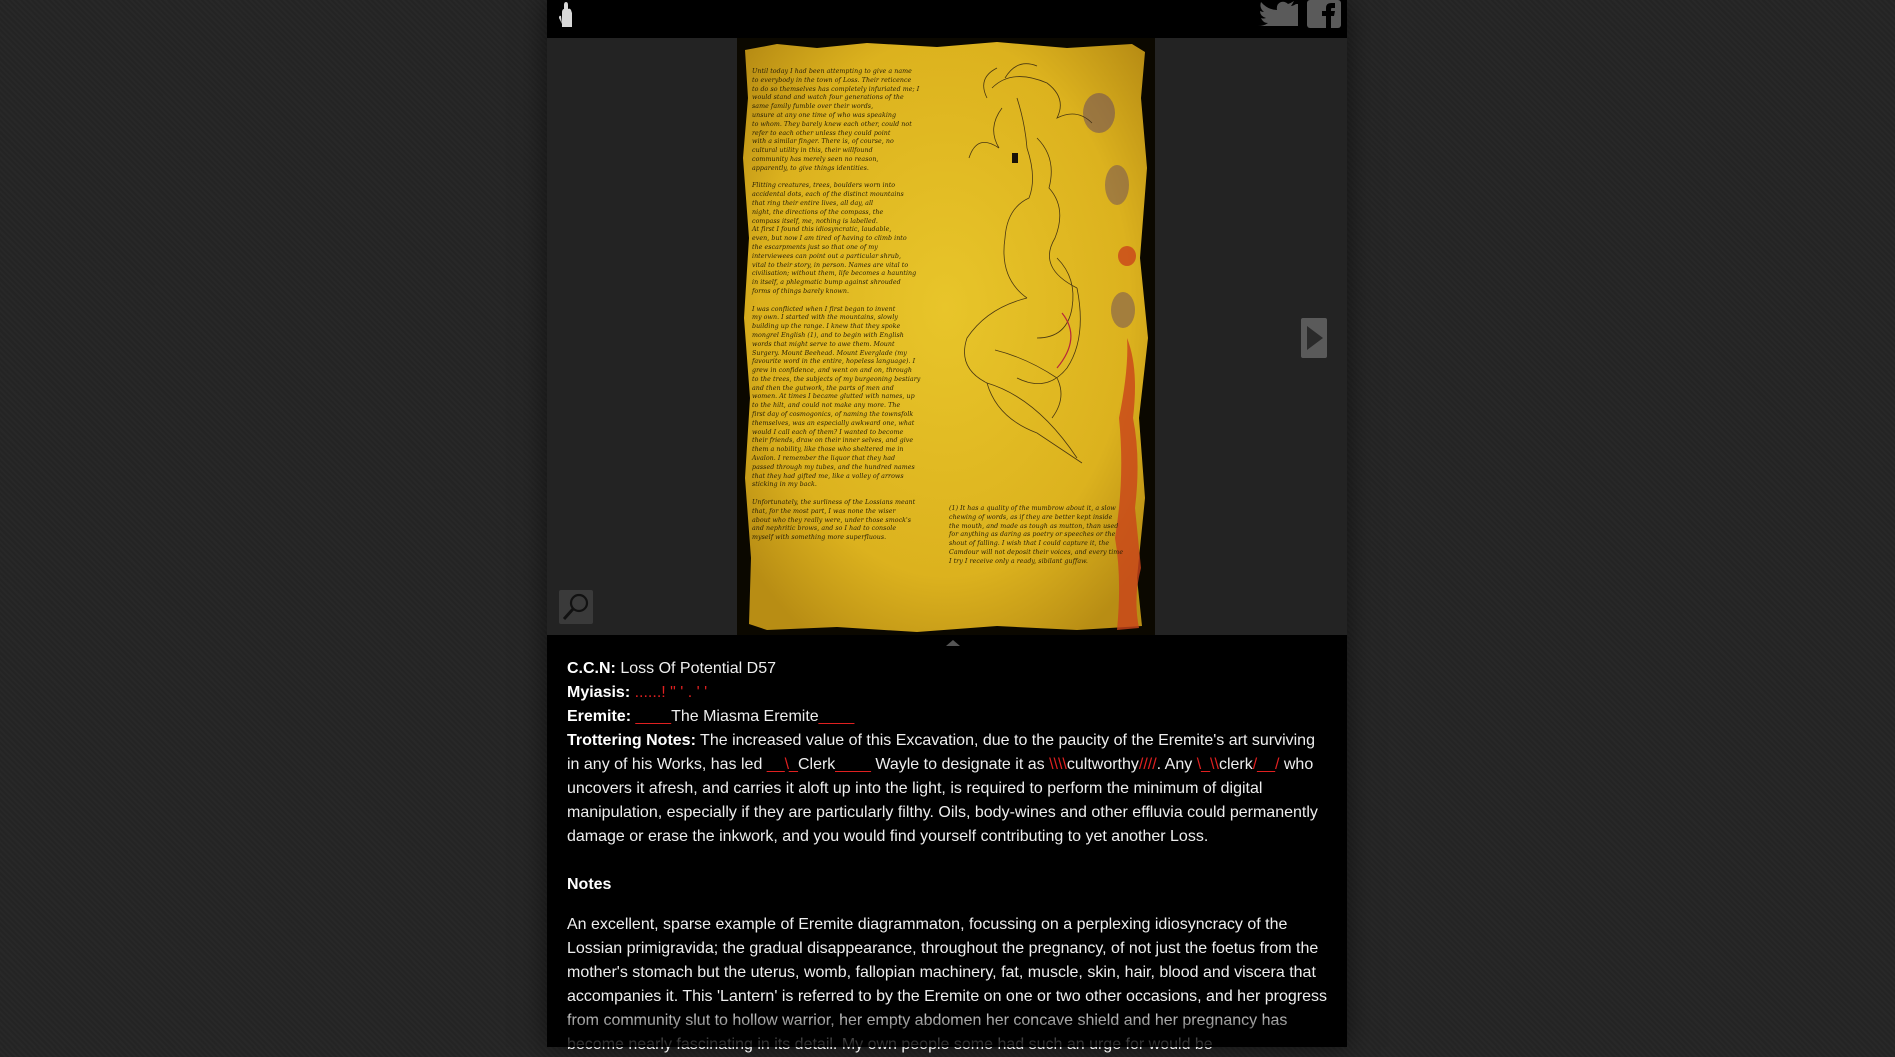 The image size is (1895, 1057). I want to click on eremite-suffix: ____, so click(836, 716).